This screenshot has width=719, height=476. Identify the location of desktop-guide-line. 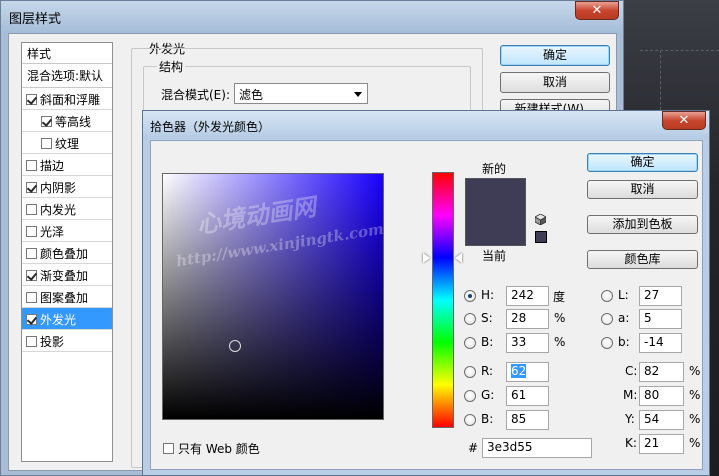
(660, 80).